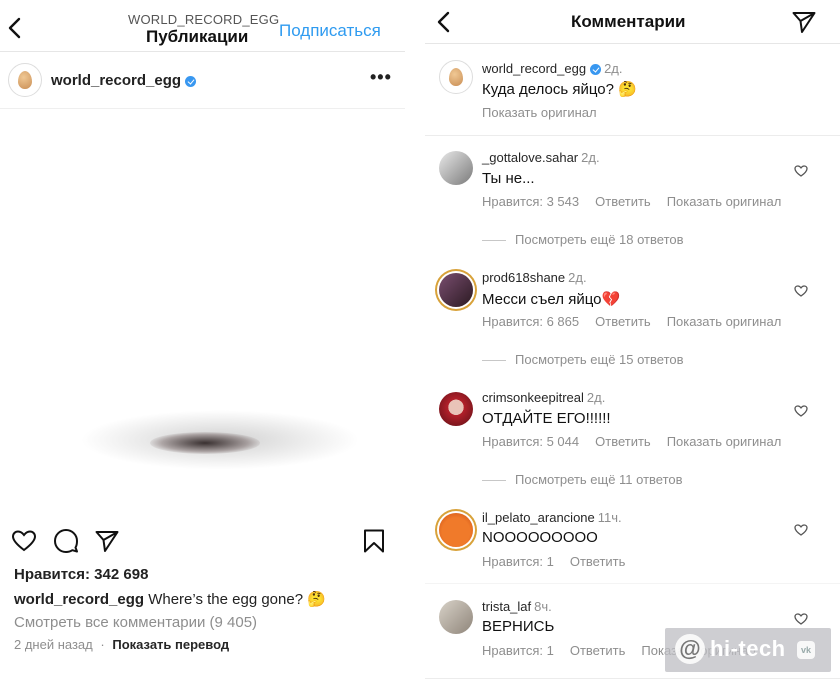 The height and width of the screenshot is (681, 840). Describe the element at coordinates (543, 606) in the screenshot. I see `comment-time: 8ч.` at that location.